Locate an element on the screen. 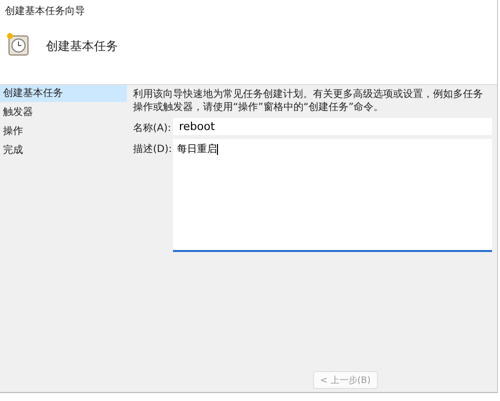 The height and width of the screenshot is (401, 500). intro-text: 利用该向导快速地为常见任务创建计划。有关更多高级选项或设置，例如多任务操作或触发器，请使用“操作”窗格中的“创建任务”命令。 is located at coordinates (308, 101).